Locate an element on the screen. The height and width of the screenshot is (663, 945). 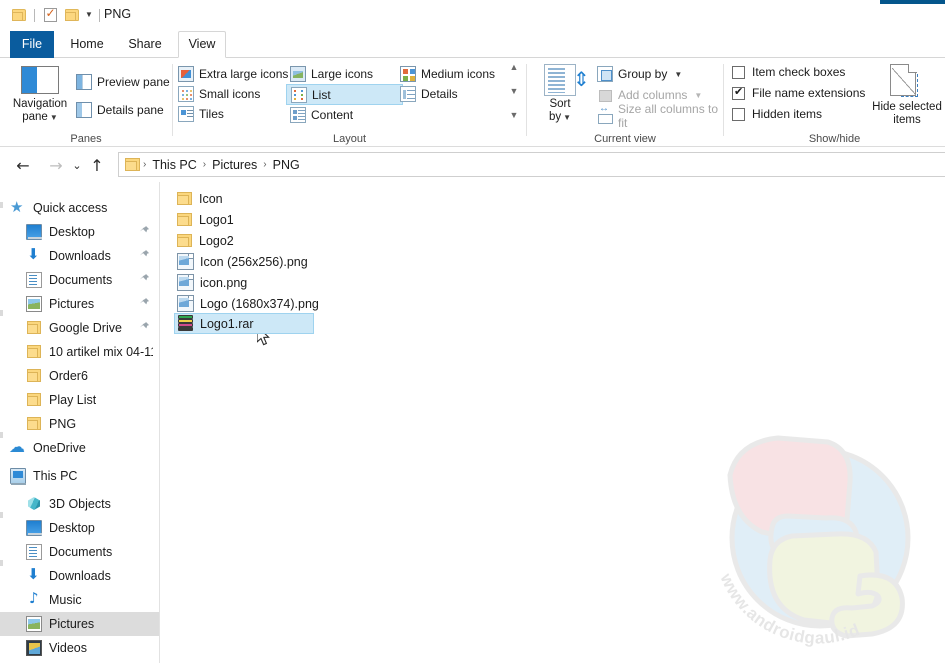
sidebar-item-onedrive: OneDrive is located at coordinates (79, 448).